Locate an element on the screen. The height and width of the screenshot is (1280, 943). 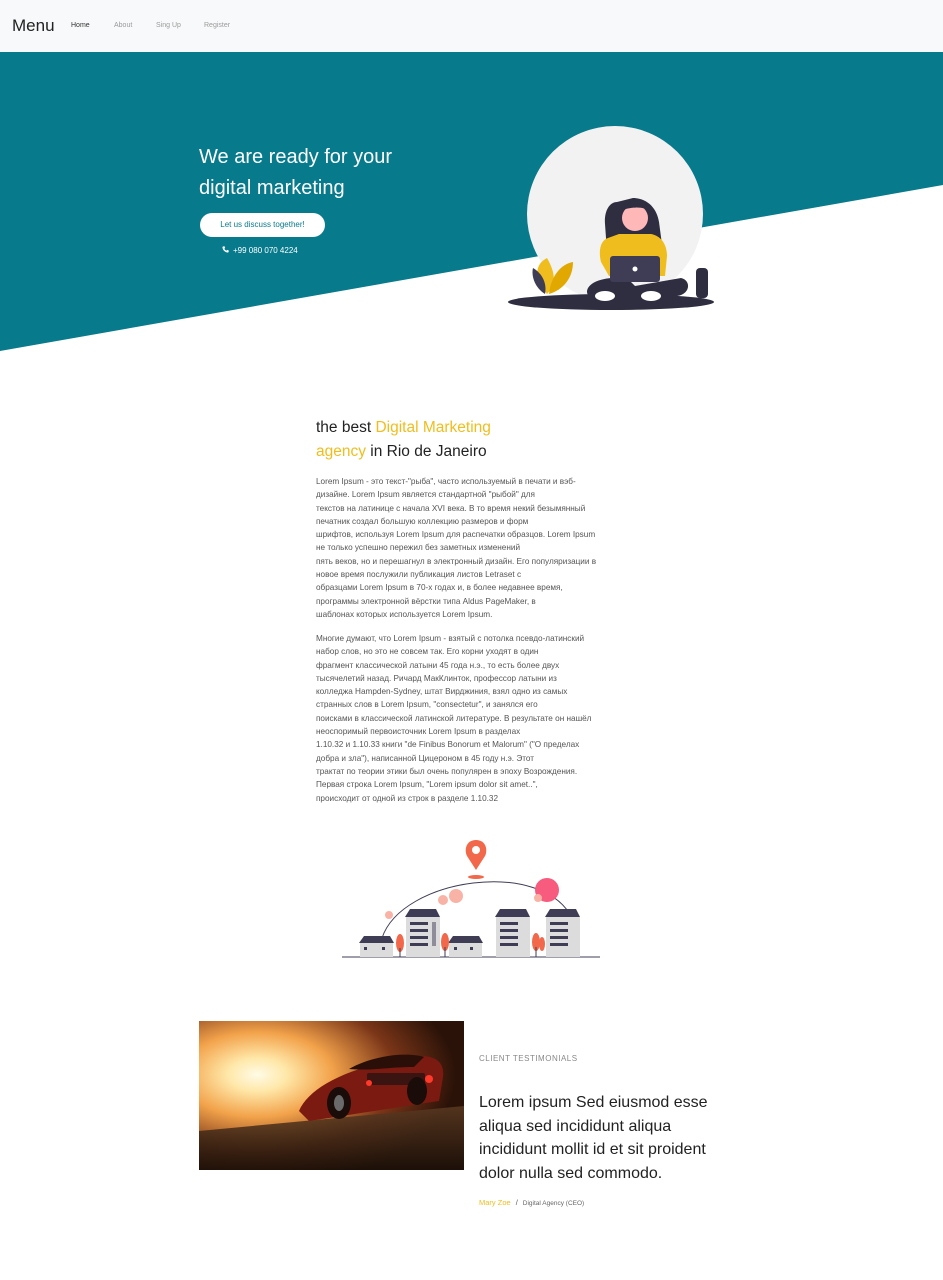
hero-phone: +99 080 070 4224 is located at coordinates (260, 250).